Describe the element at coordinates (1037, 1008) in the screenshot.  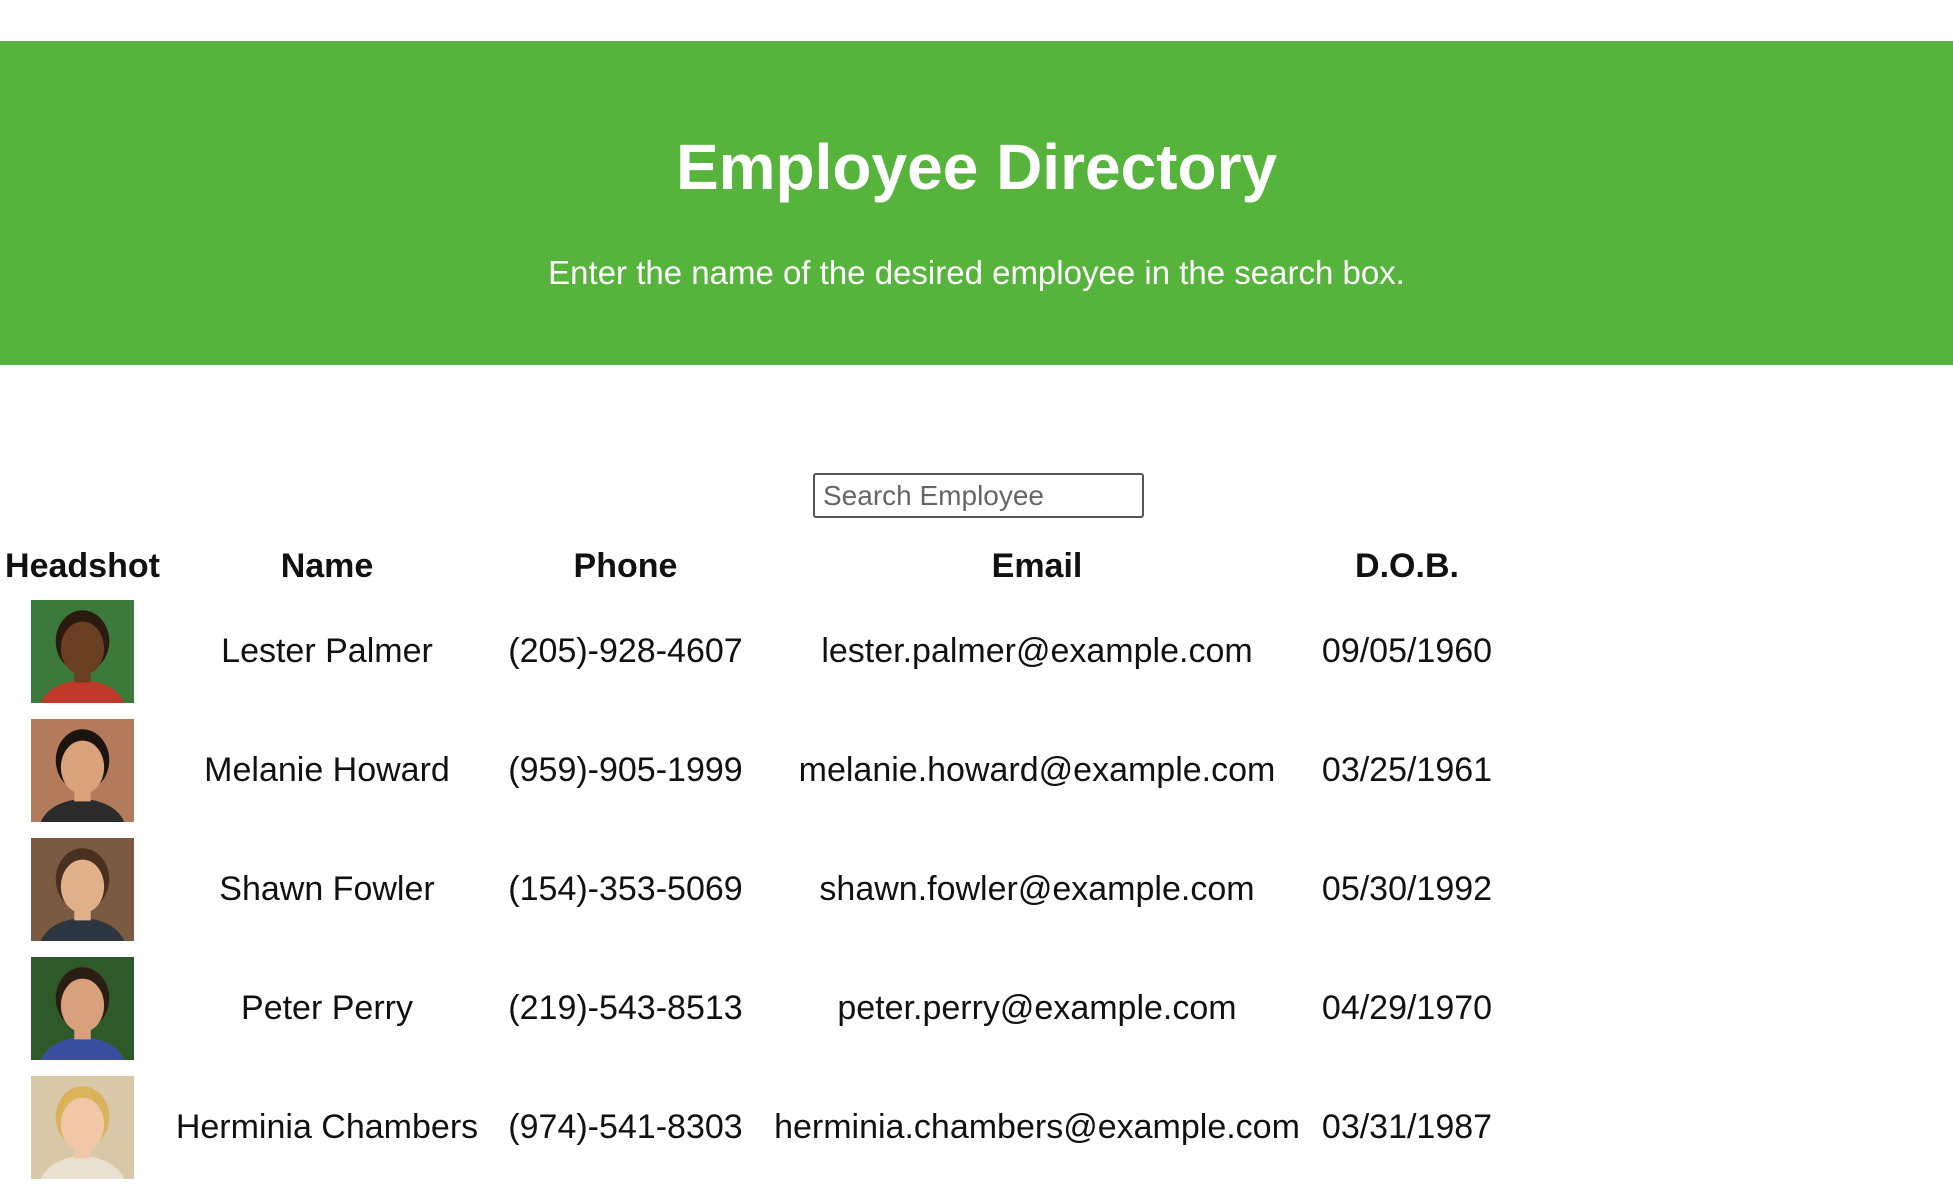
I see `employee-email: peter.perry@example.com` at that location.